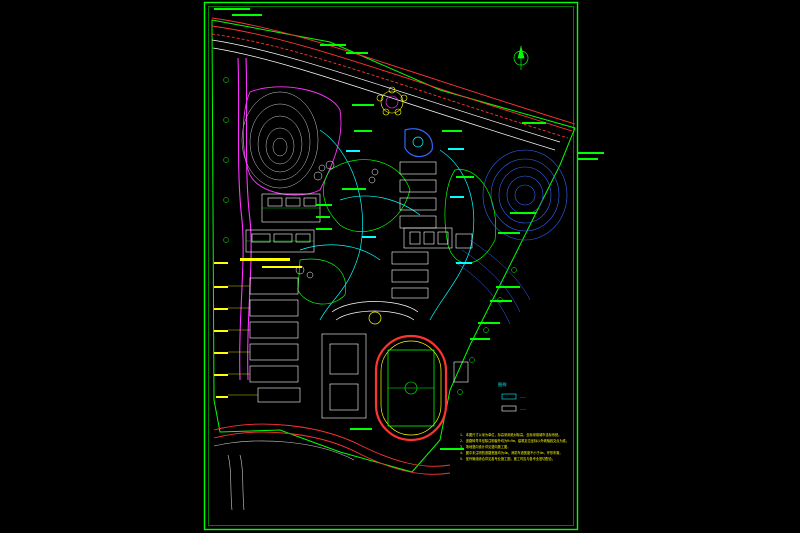 Image resolution: width=800 pixels, height=533 pixels. I want to click on note-3: 3. 场地竖向设计详见竖向施工图。, so click(485, 446).